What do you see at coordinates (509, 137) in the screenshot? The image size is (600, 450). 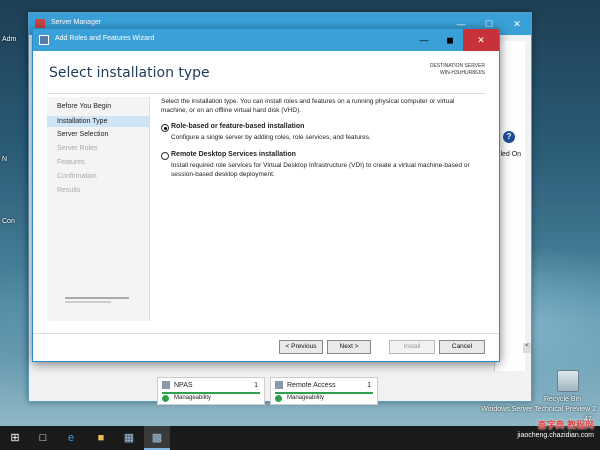 I see `help-icon: ?` at bounding box center [509, 137].